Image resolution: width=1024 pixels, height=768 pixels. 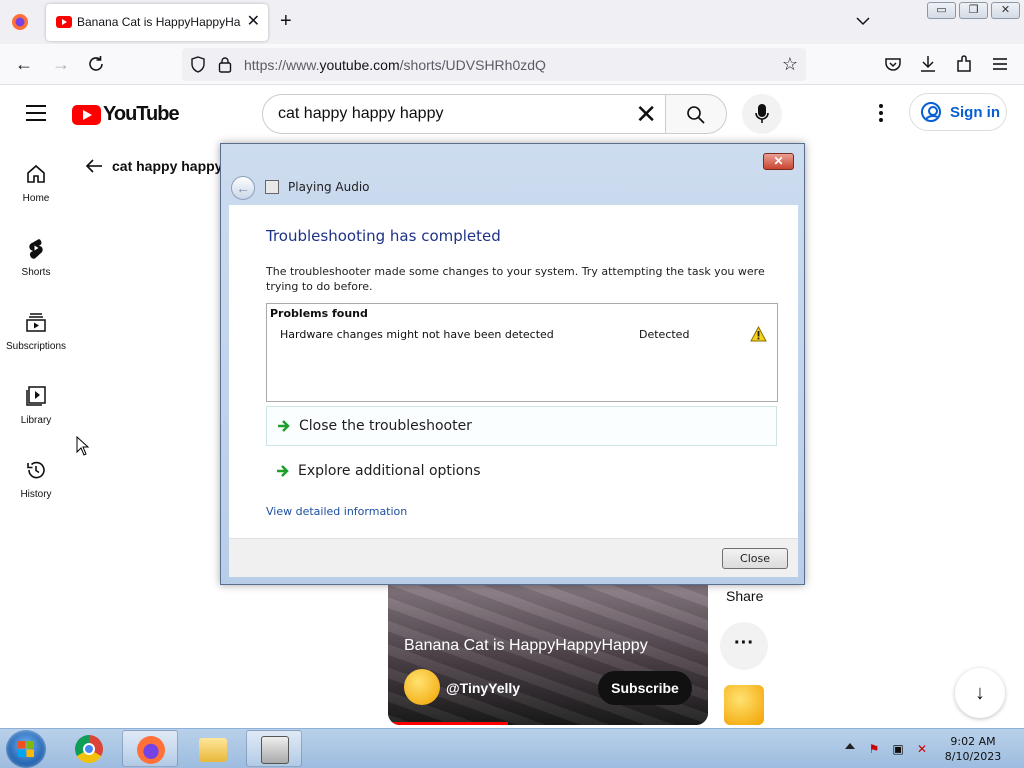 I want to click on windows-taskbar: ⚑ ▣ ✕ 9:02 AM 8/10/2023, so click(x=512, y=748).